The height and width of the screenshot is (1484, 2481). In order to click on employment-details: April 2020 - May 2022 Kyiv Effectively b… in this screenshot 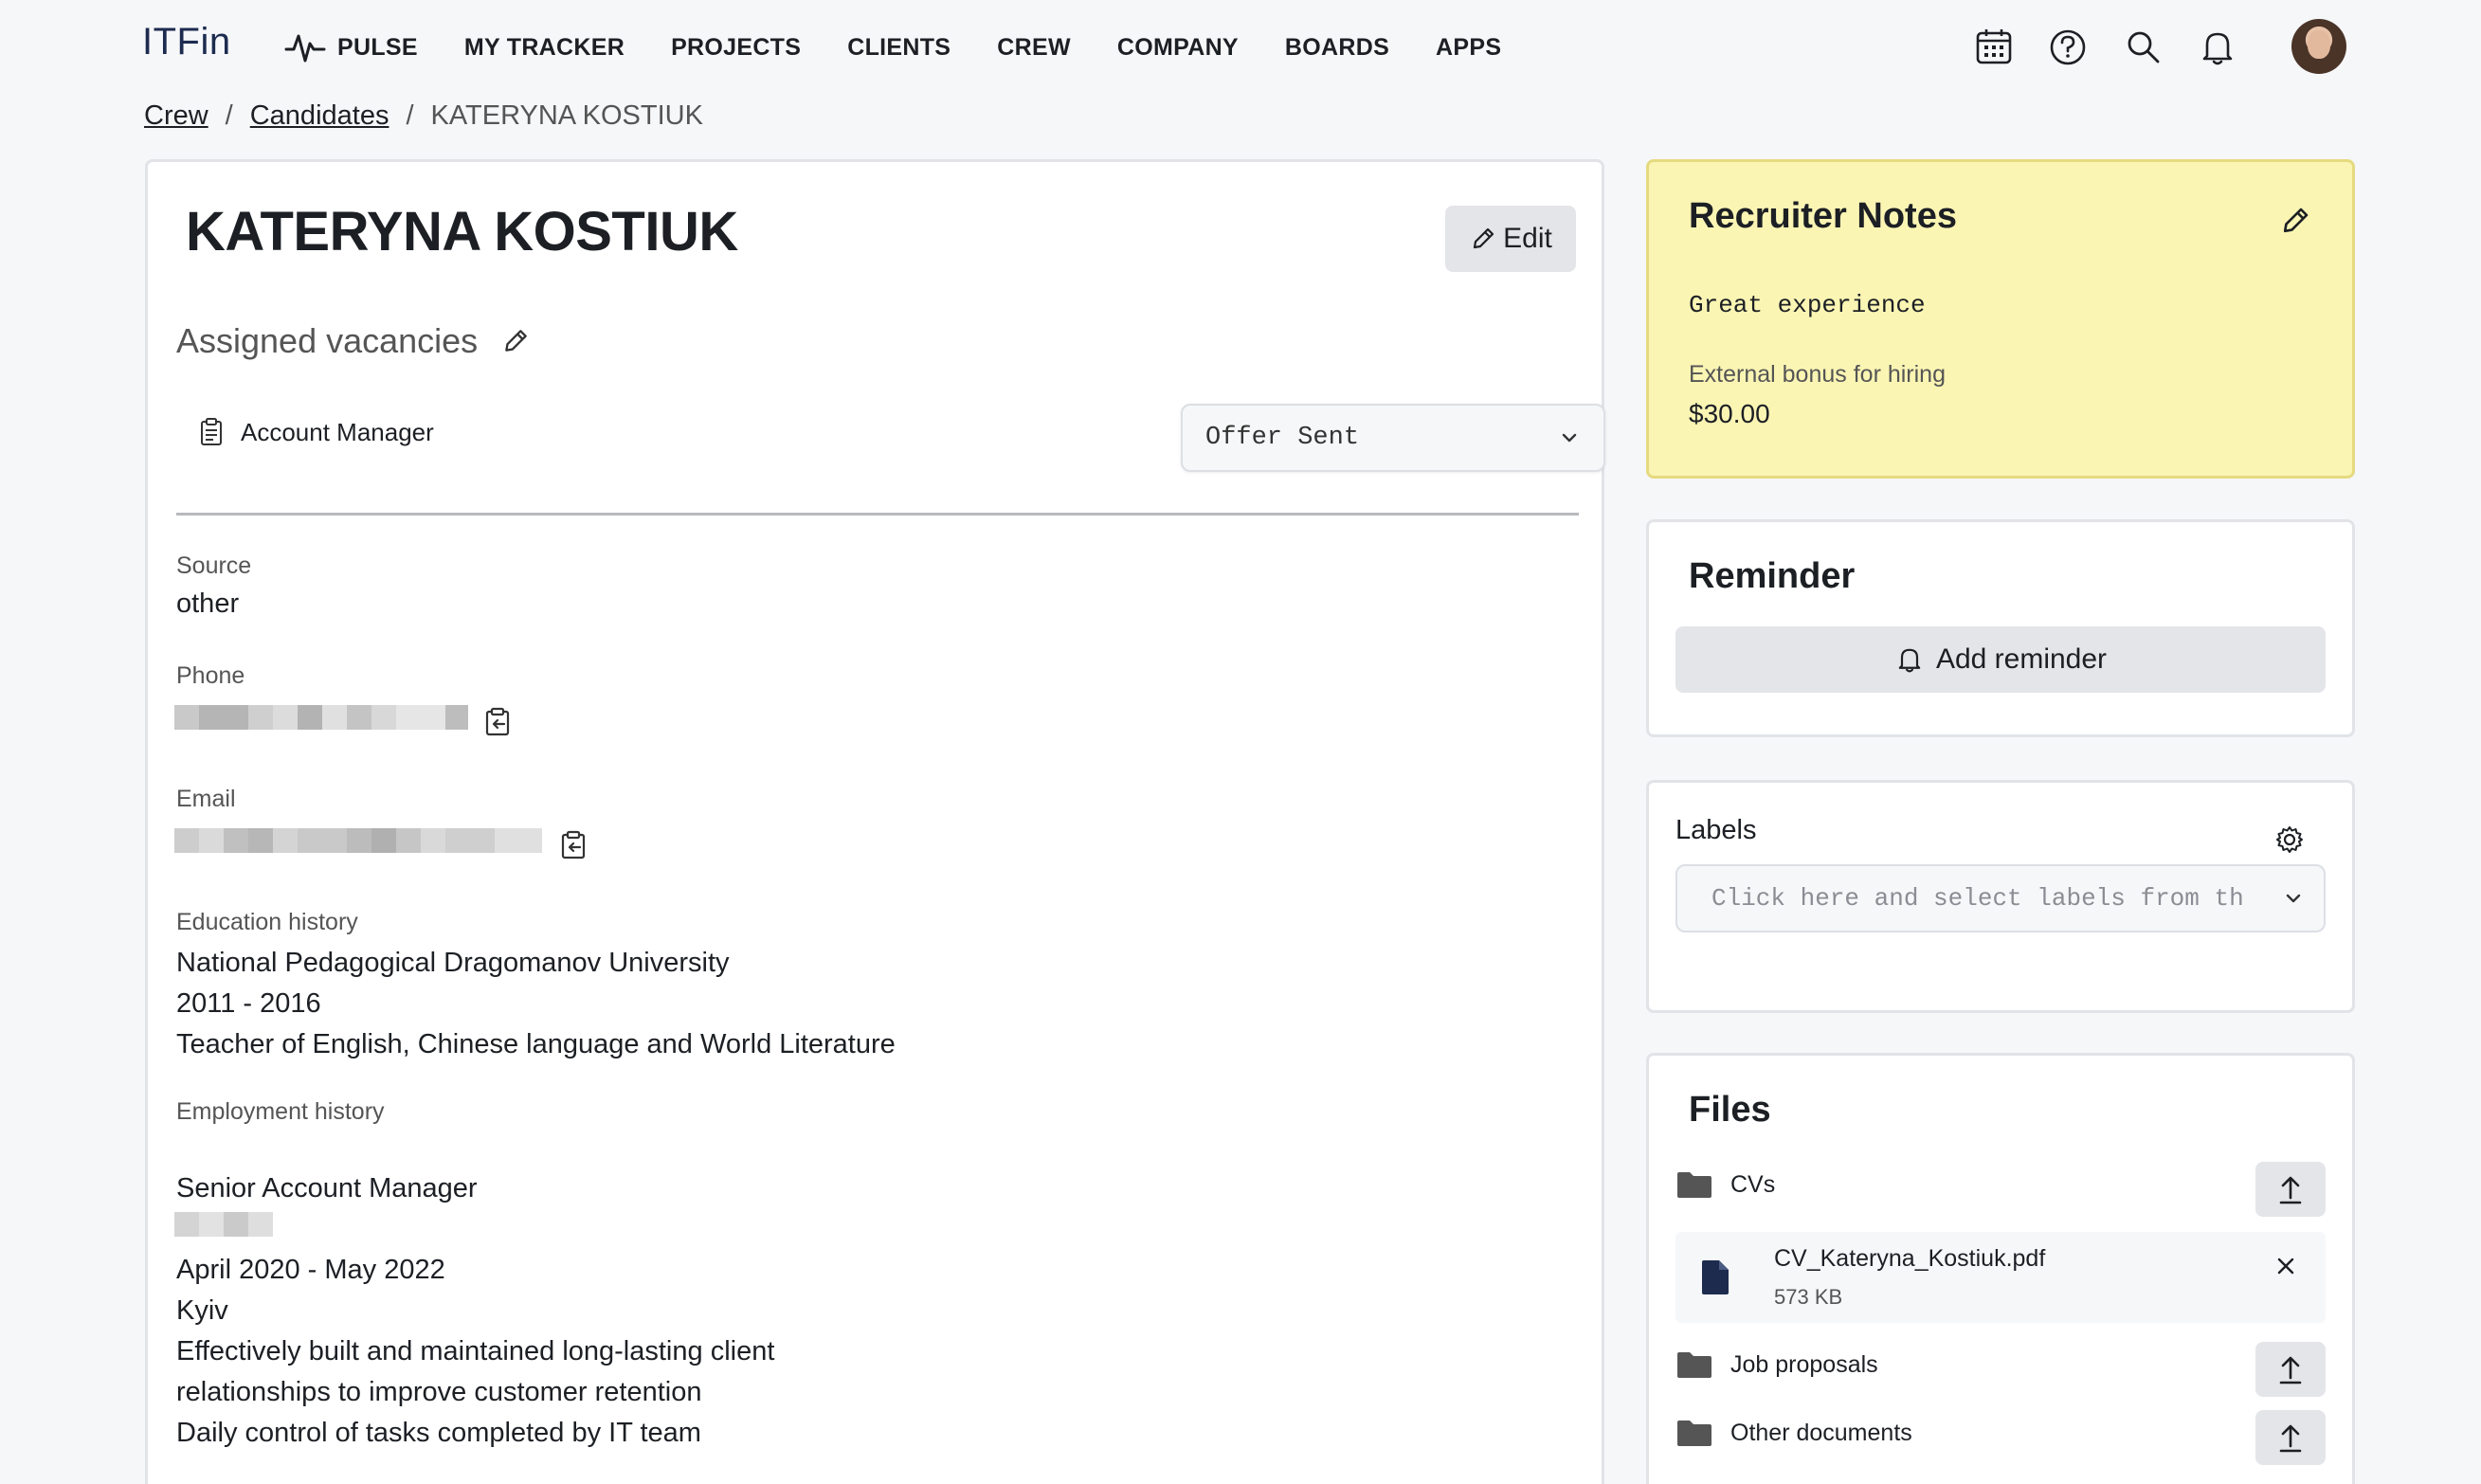, I will do `click(475, 1352)`.